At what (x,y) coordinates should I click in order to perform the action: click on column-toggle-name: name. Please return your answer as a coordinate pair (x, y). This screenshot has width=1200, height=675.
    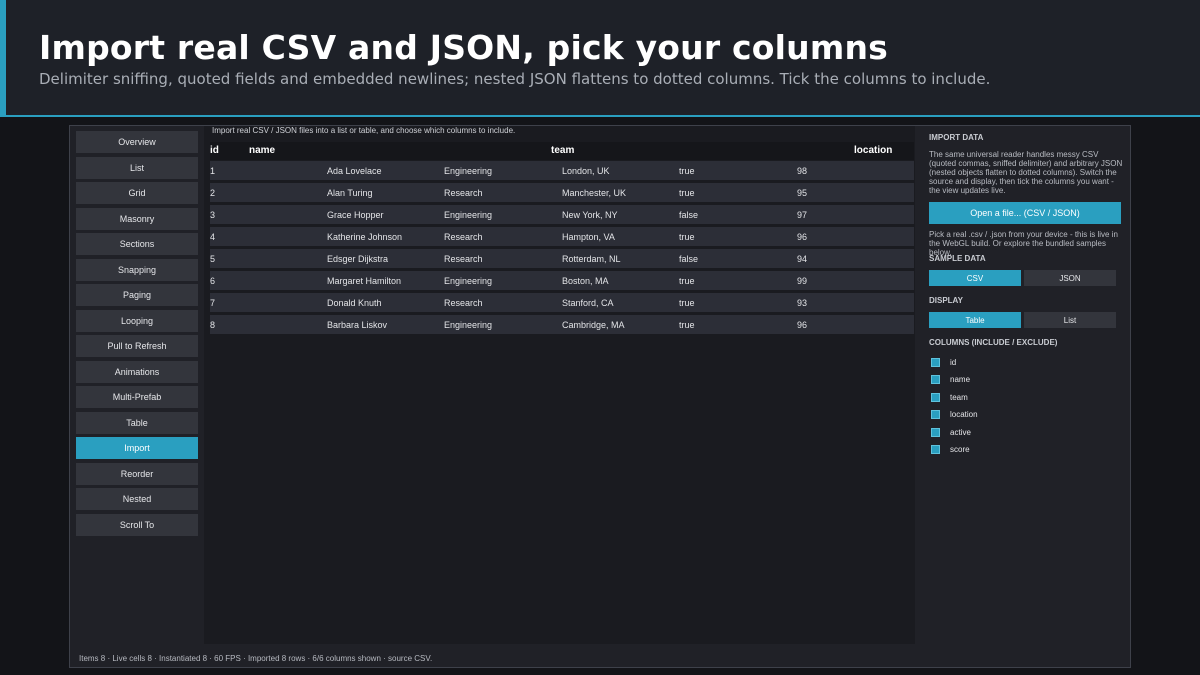
    Looking at the image, I should click on (950, 380).